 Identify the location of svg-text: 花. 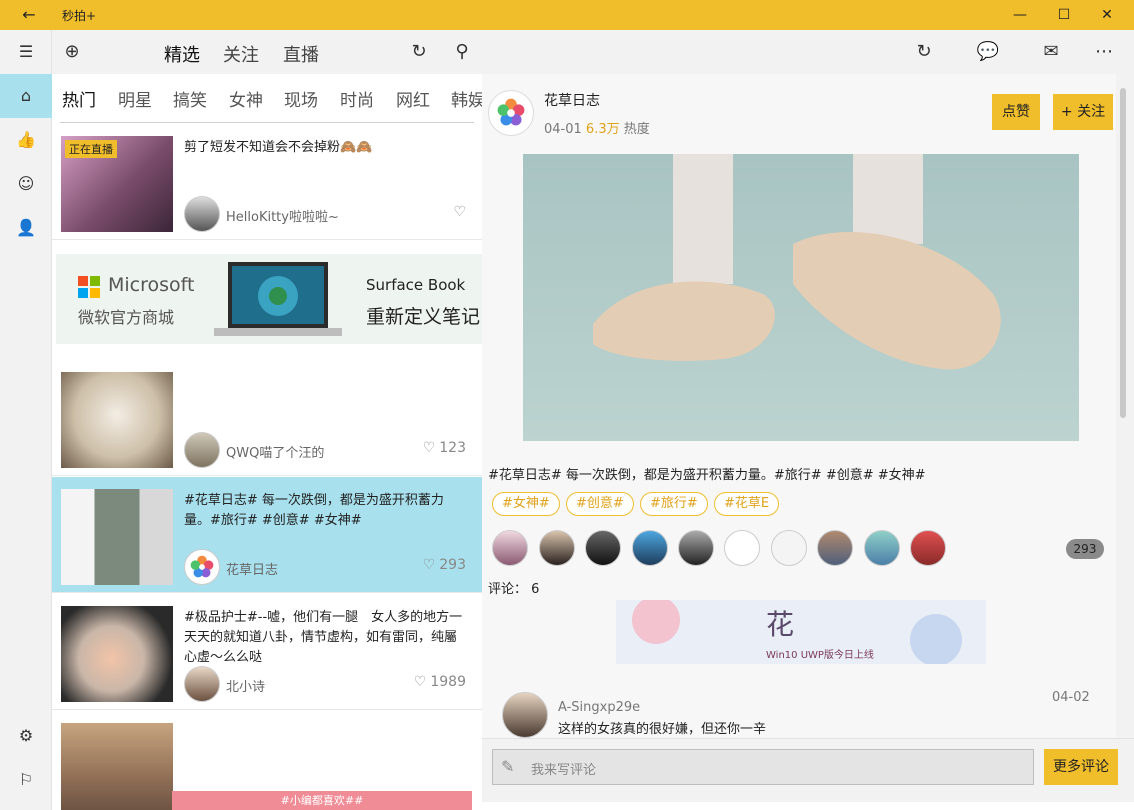
(780, 624).